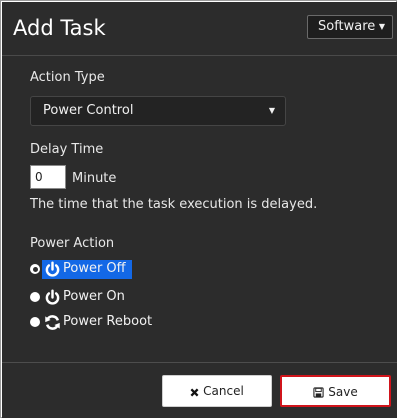 This screenshot has width=397, height=418. I want to click on action-type-value: Power Control, so click(88, 110).